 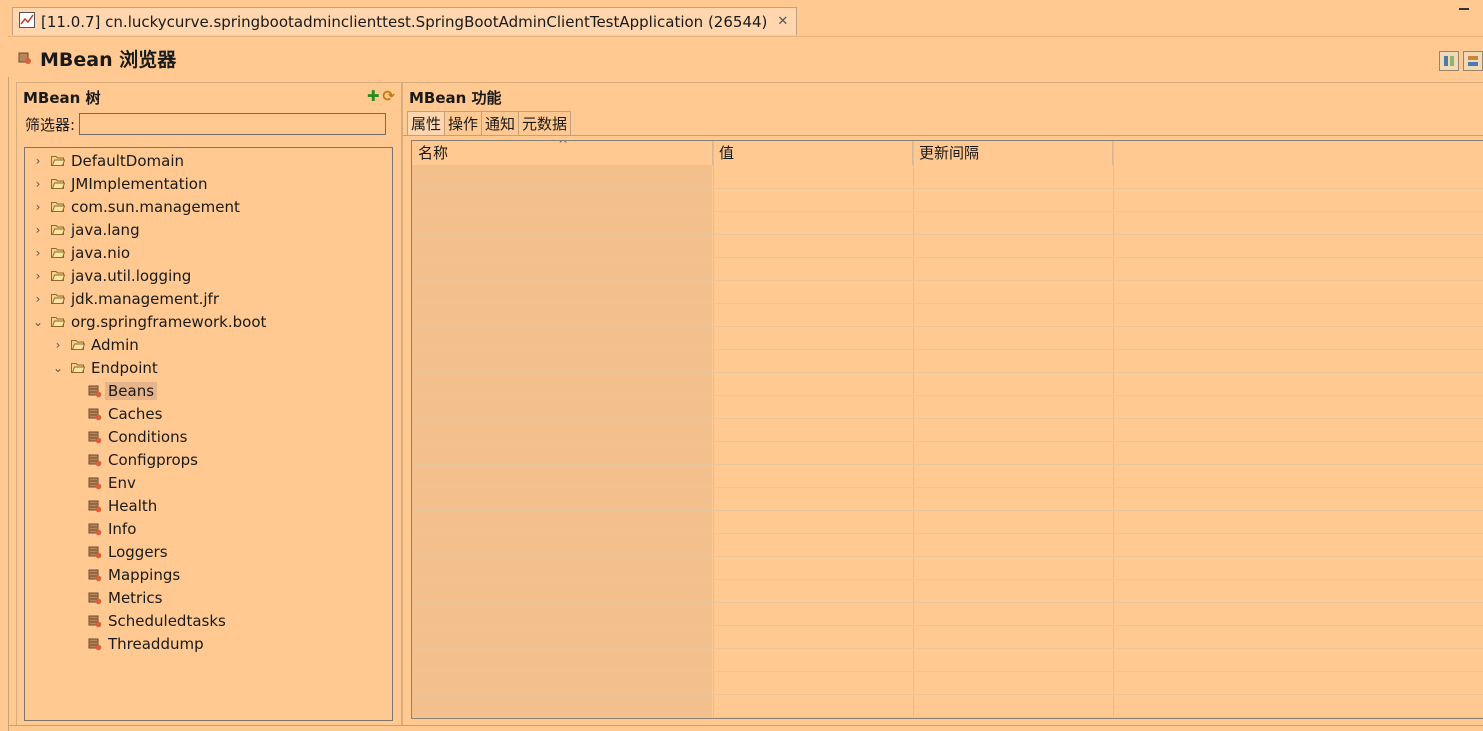 I want to click on tab-notifications: 通知, so click(x=500, y=123).